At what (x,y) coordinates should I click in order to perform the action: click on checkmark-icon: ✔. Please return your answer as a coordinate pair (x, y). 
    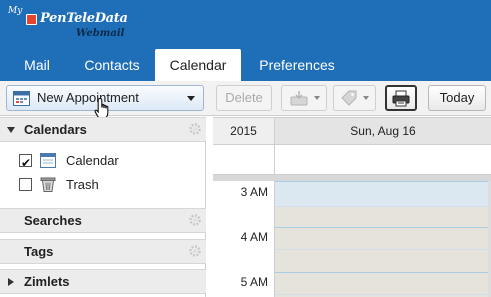
    Looking at the image, I should click on (26, 163).